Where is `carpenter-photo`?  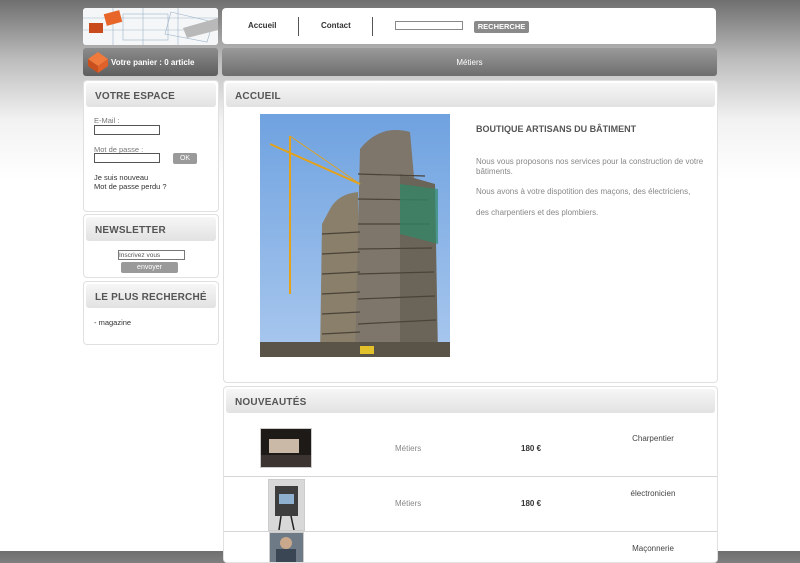 carpenter-photo is located at coordinates (286, 448).